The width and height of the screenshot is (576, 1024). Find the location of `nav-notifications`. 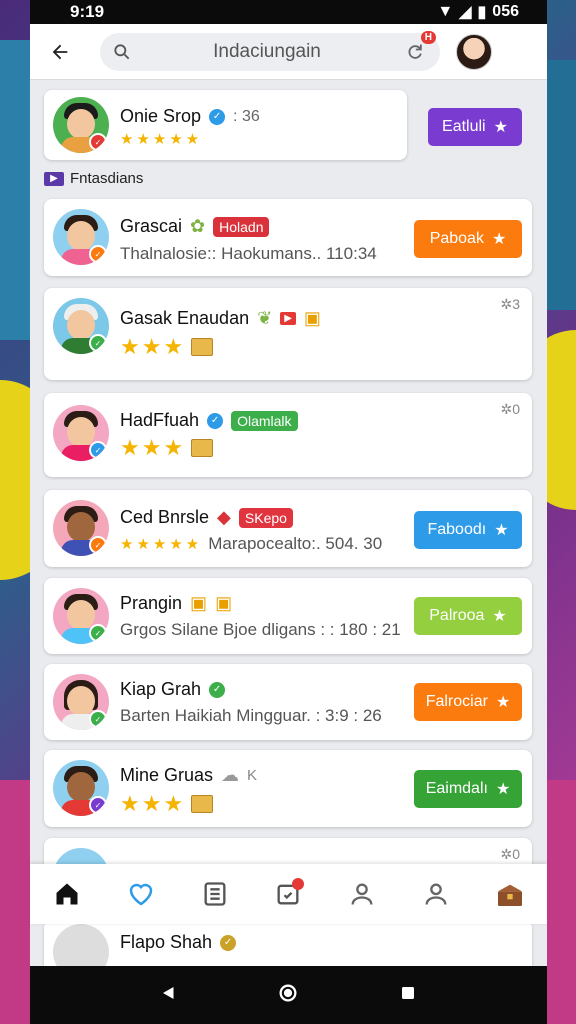

nav-notifications is located at coordinates (288, 894).